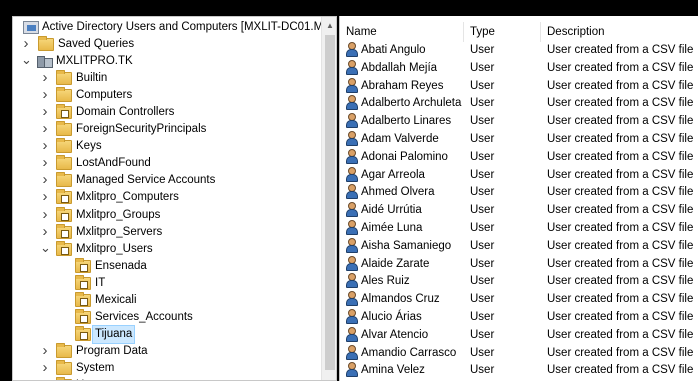 This screenshot has height=381, width=698. Describe the element at coordinates (402, 32) in the screenshot. I see `column-header-name: Name` at that location.